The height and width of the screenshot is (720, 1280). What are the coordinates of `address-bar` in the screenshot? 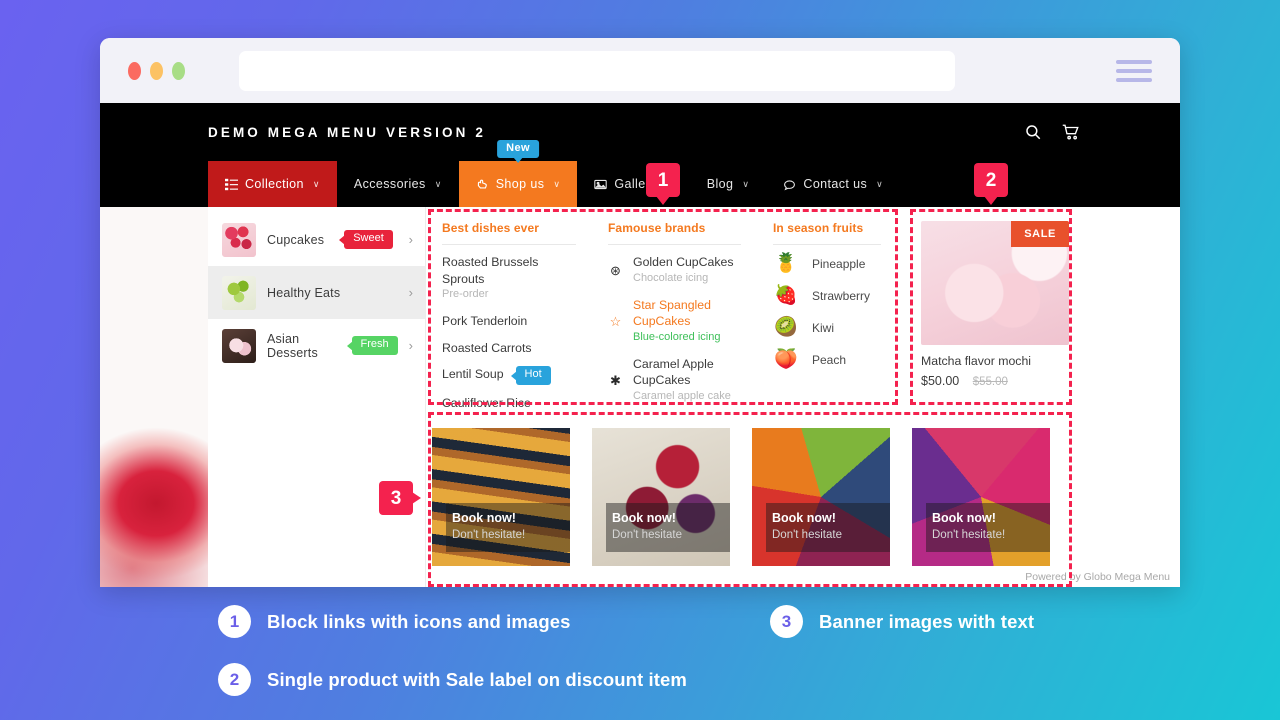 It's located at (597, 70).